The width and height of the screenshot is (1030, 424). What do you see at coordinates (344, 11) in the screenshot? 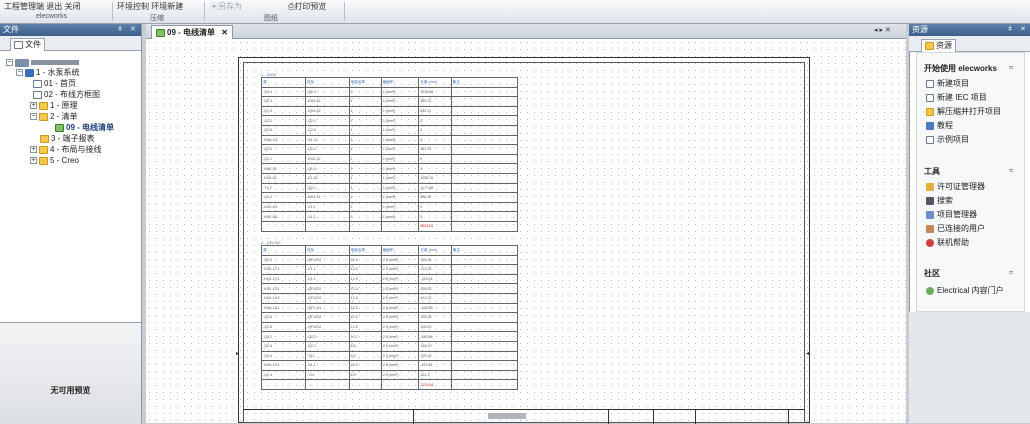
I see `ribbon-separator` at bounding box center [344, 11].